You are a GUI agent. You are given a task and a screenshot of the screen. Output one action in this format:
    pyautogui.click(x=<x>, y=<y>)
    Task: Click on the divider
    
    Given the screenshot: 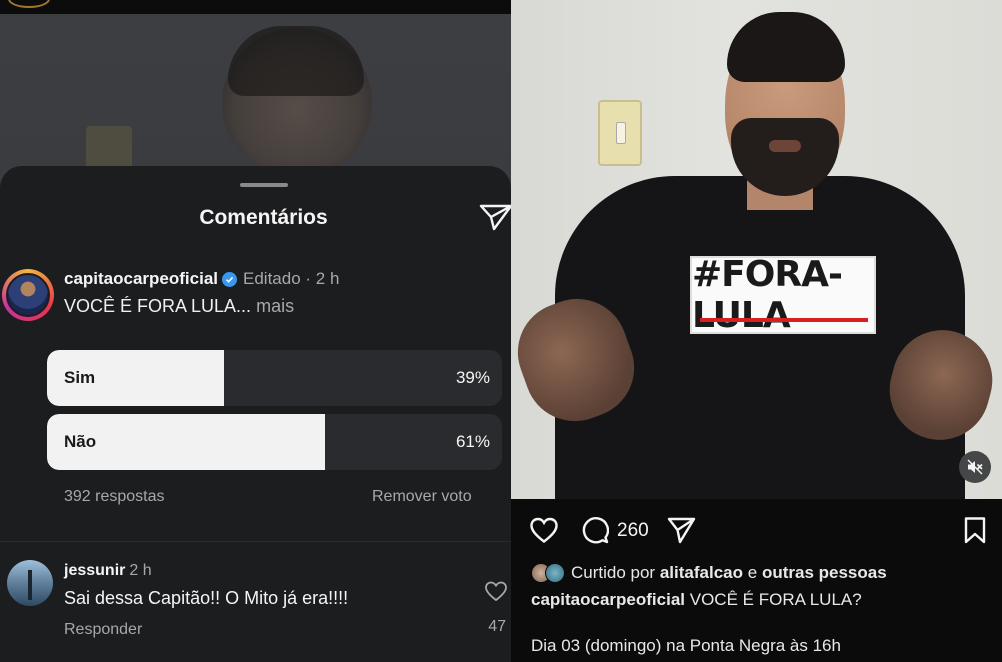 What is the action you would take?
    pyautogui.click(x=255, y=541)
    